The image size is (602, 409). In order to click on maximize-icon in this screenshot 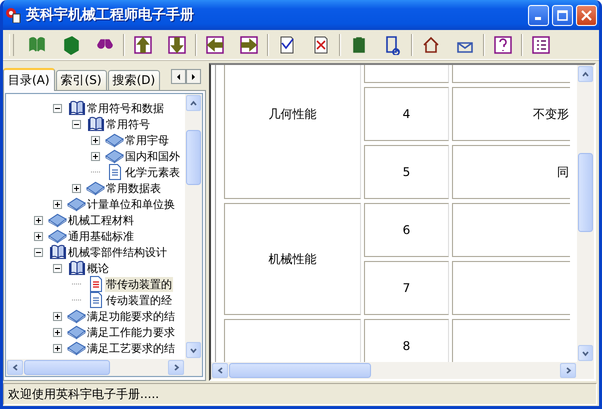, I will do `click(562, 15)`.